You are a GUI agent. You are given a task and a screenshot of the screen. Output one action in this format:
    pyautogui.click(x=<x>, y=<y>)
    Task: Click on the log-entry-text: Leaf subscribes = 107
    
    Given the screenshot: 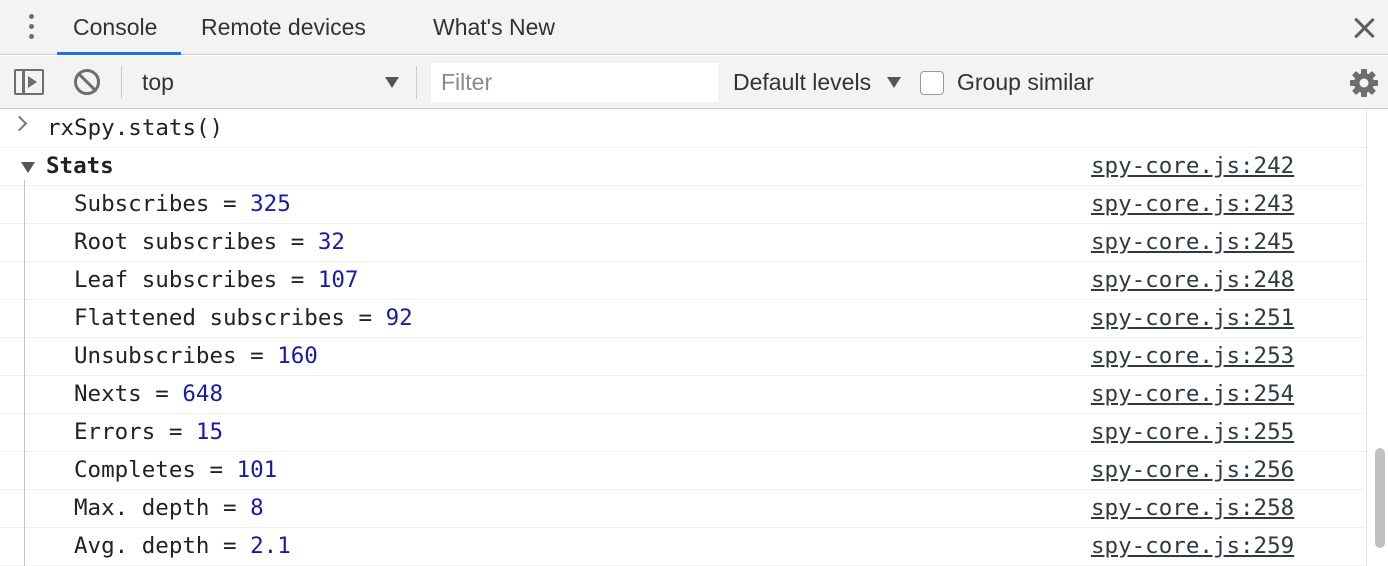 What is the action you would take?
    pyautogui.click(x=216, y=280)
    